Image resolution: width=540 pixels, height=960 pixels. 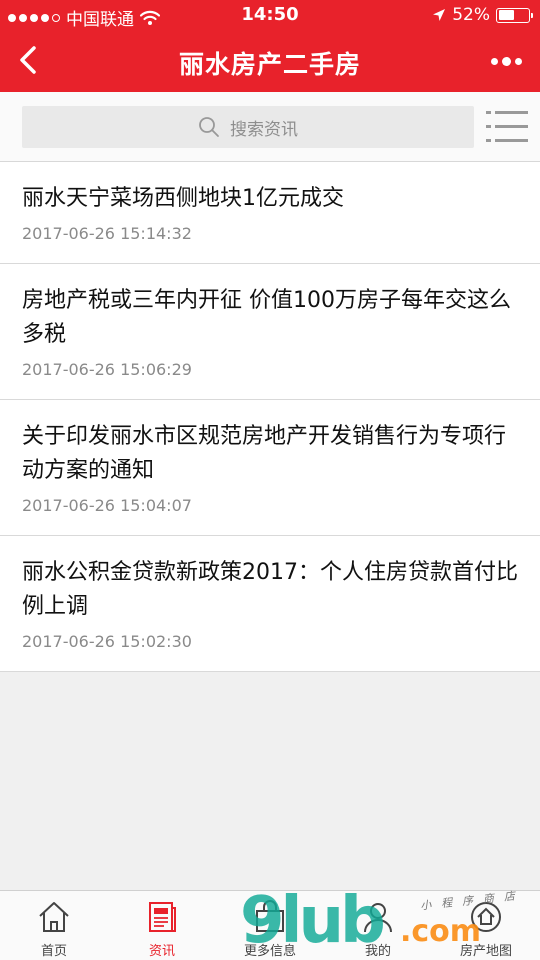 What do you see at coordinates (485, 951) in the screenshot?
I see `tab-map-label: 房产地图` at bounding box center [485, 951].